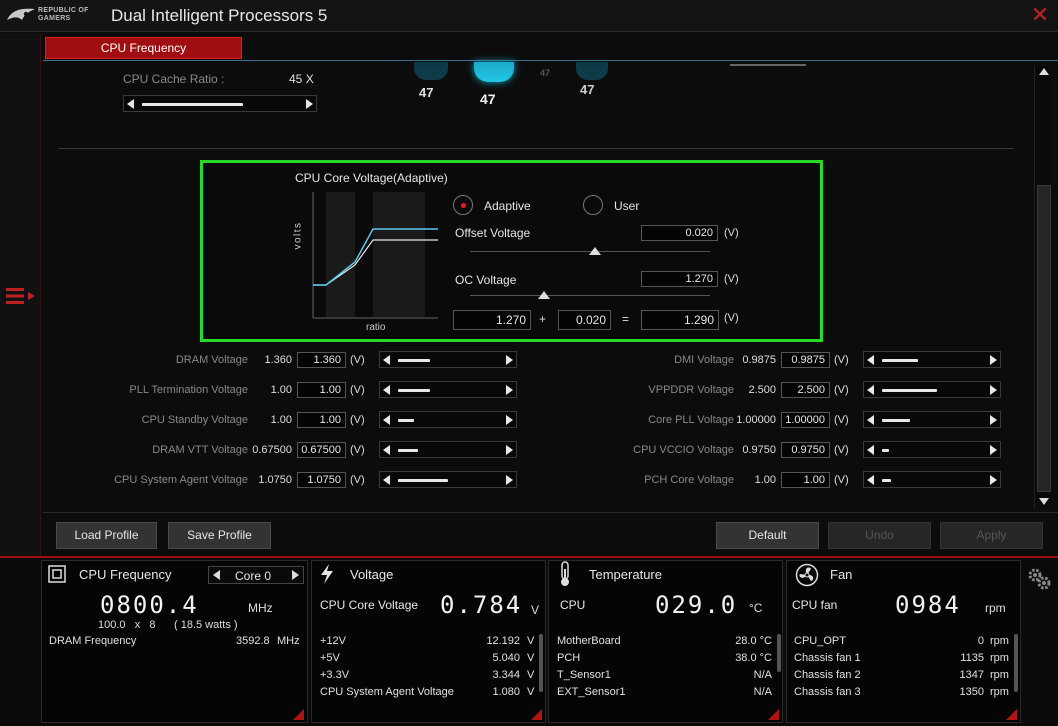 The width and height of the screenshot is (1058, 726). What do you see at coordinates (805, 420) in the screenshot?
I see `voltage-input: 1.00000` at bounding box center [805, 420].